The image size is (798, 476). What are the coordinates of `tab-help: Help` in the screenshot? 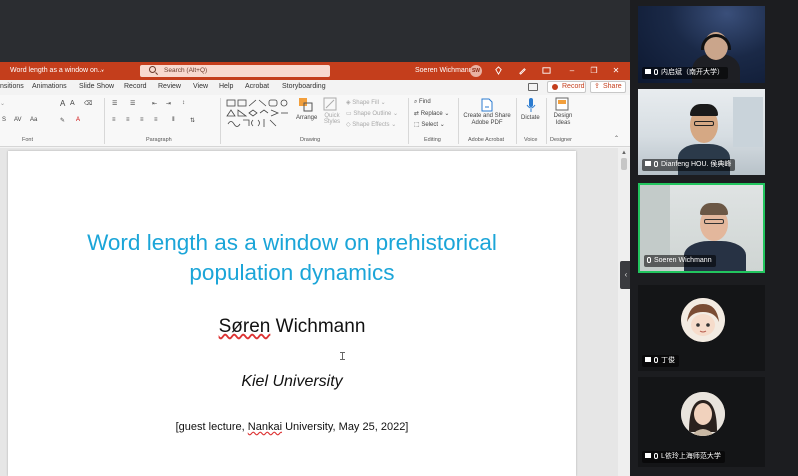 It's located at (226, 86).